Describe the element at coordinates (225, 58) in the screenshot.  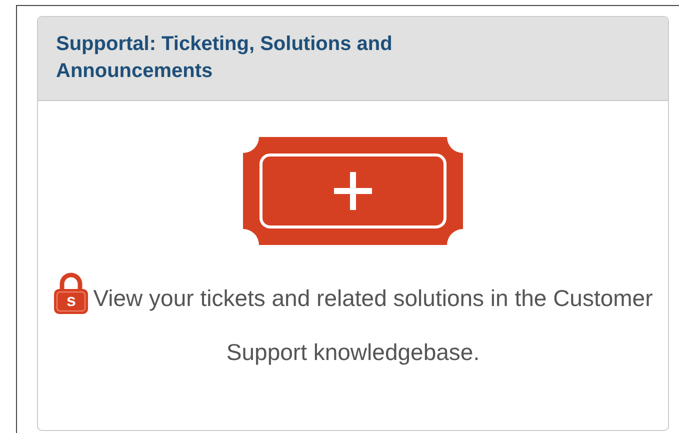
I see `panel-title: Supportal: Ticketing, Solutions and Announcements` at that location.